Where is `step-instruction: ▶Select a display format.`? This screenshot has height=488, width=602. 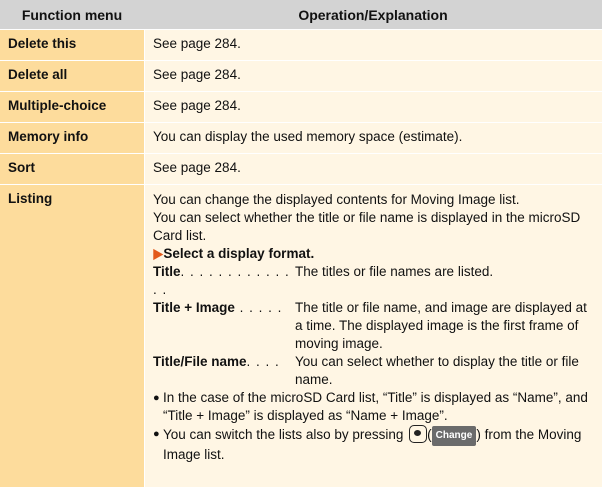 step-instruction: ▶Select a display format. is located at coordinates (373, 254).